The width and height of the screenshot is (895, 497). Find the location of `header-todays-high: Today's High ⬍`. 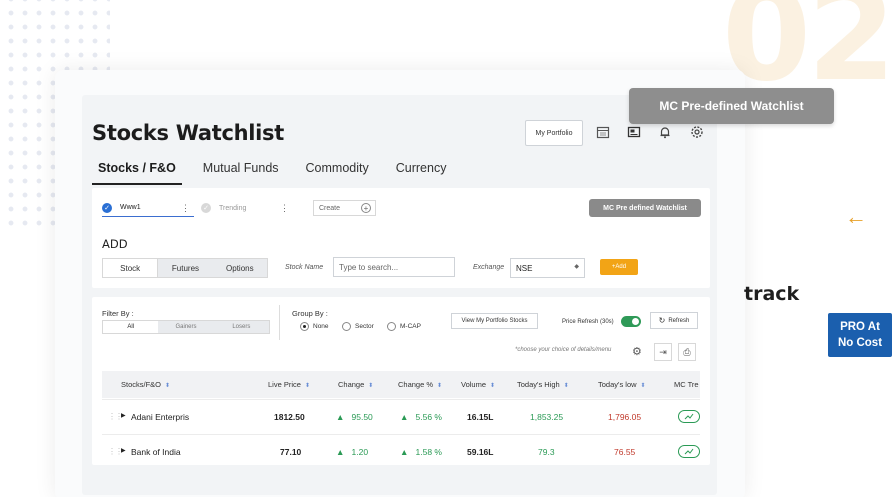

header-todays-high: Today's High ⬍ is located at coordinates (543, 384).